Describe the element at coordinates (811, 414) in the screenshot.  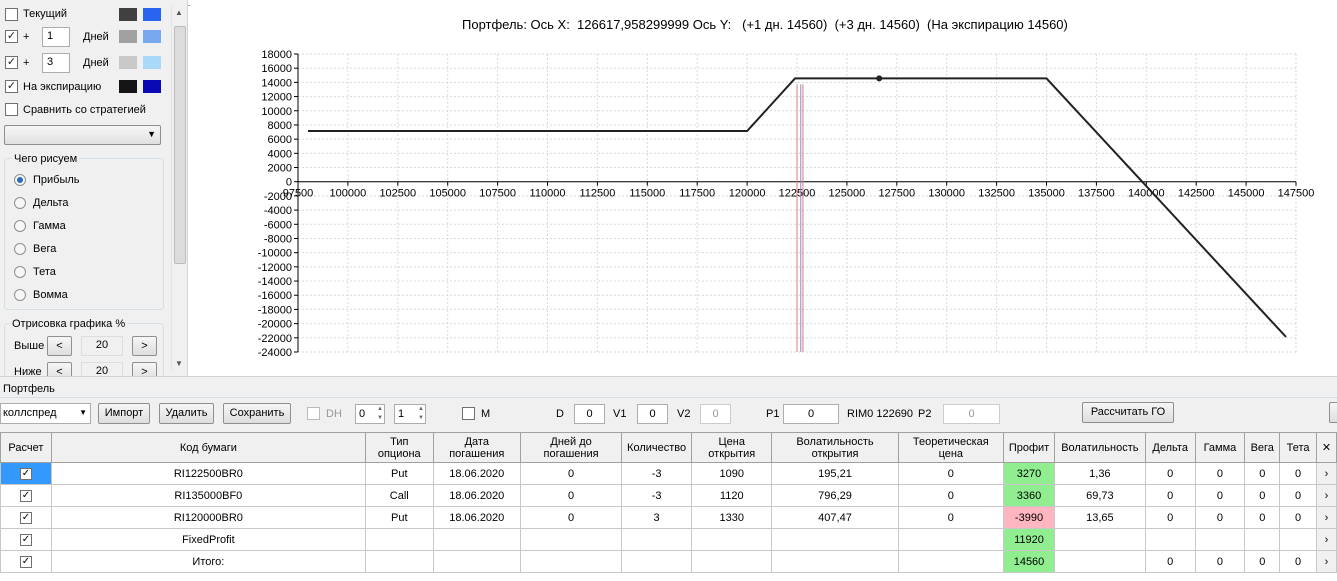
I see `p1-input: 0` at that location.